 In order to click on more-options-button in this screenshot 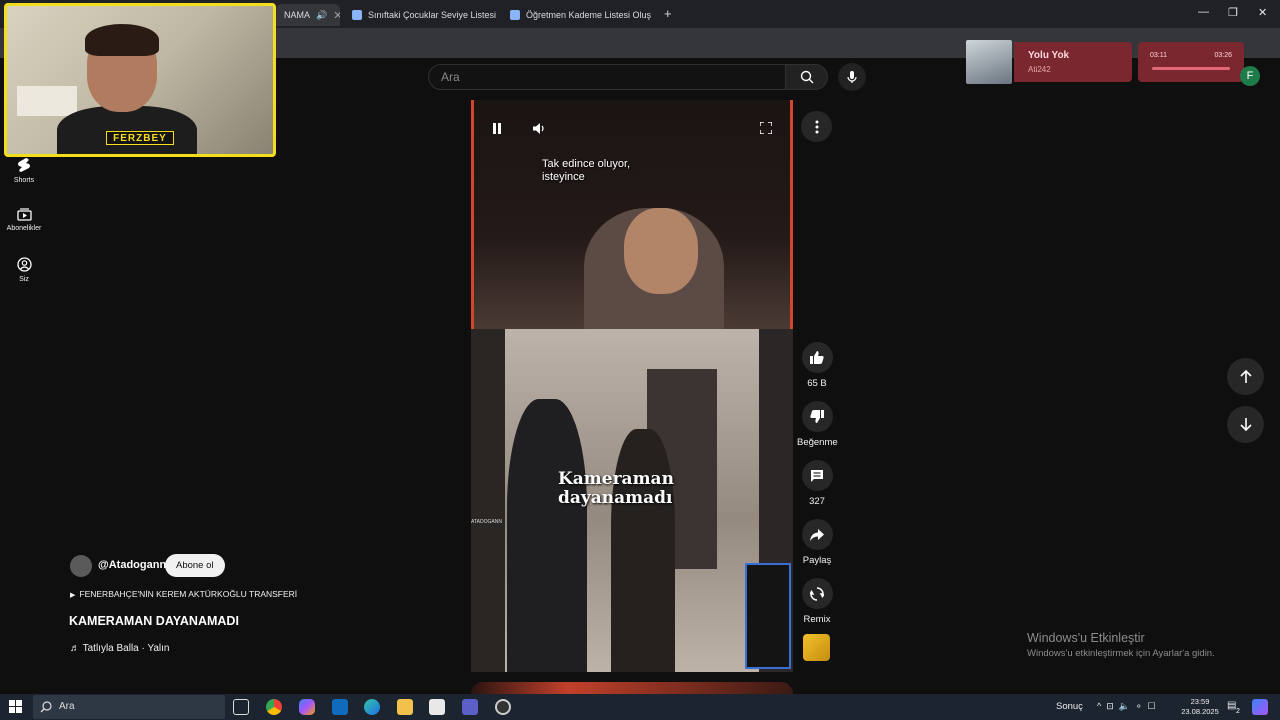, I will do `click(816, 126)`.